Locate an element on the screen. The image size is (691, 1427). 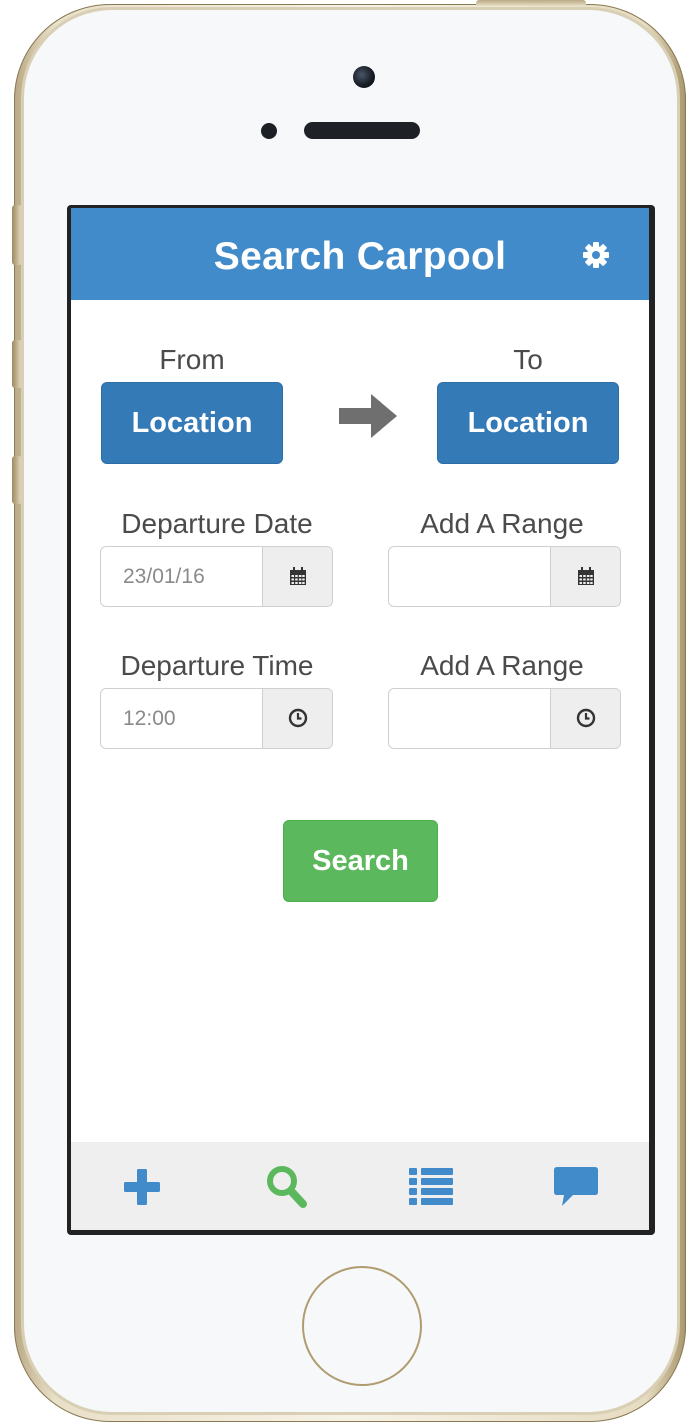
departure-time-input-group: 12:00 is located at coordinates (216, 718).